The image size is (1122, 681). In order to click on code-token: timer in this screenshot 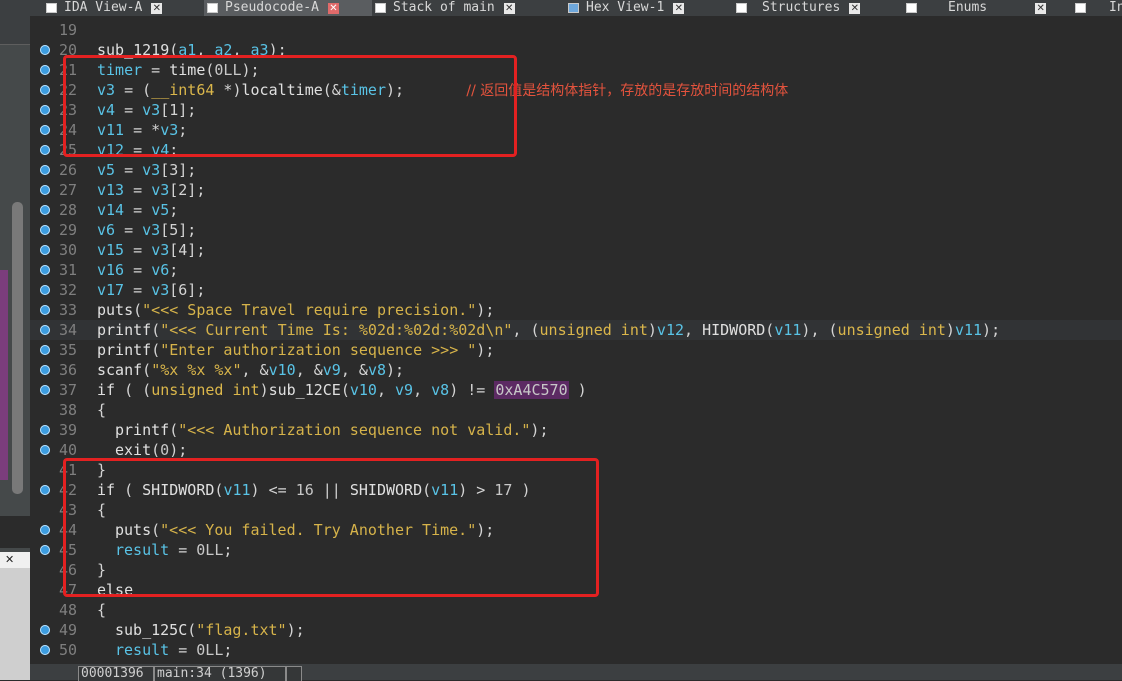, I will do `click(363, 90)`.